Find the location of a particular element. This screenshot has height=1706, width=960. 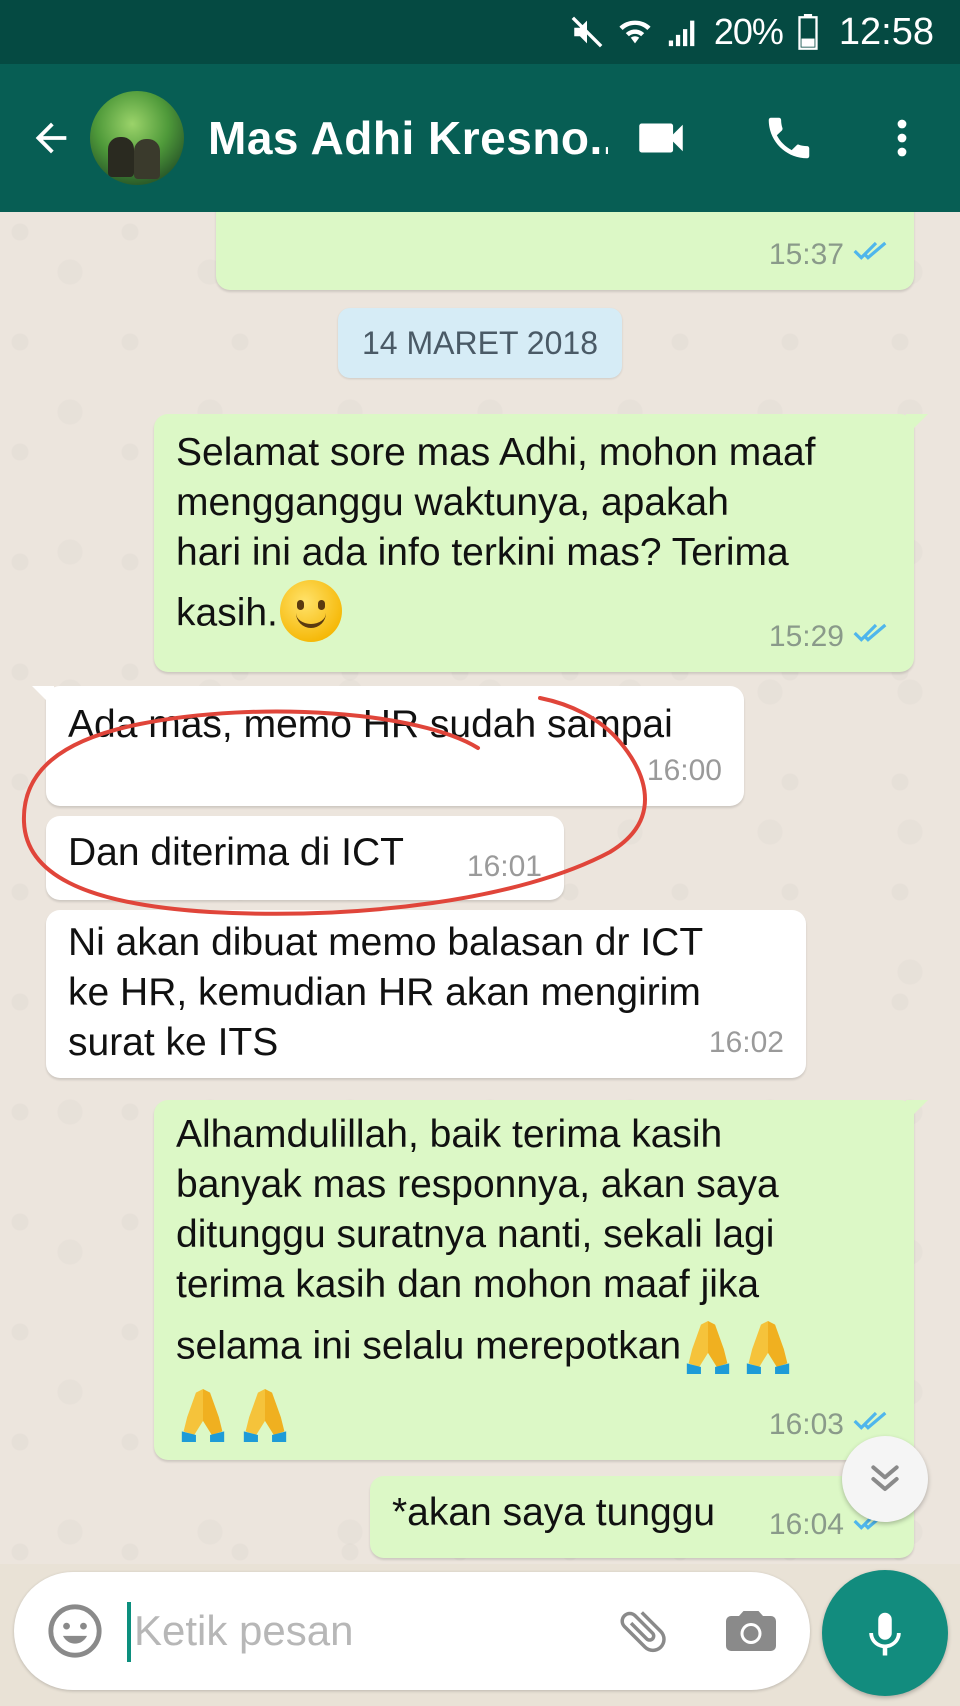

message-text: Ada mas, memo HR sudah sampai is located at coordinates (370, 724).